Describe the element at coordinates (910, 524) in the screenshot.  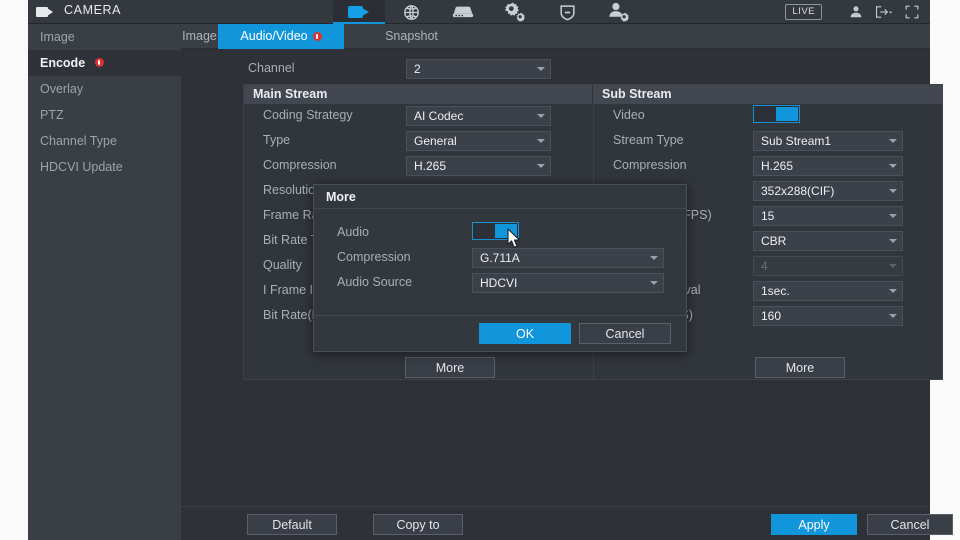
I see `footer-cancel-button: Cancel` at that location.